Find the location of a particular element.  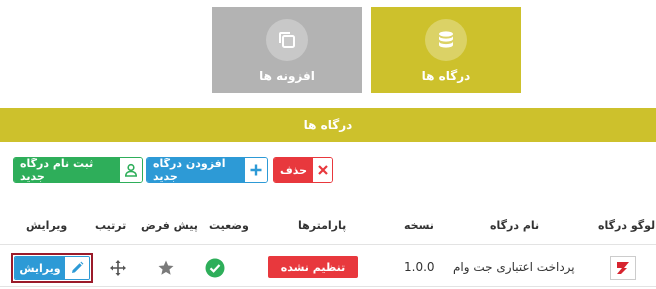

header-params: پارامترها is located at coordinates (322, 225).